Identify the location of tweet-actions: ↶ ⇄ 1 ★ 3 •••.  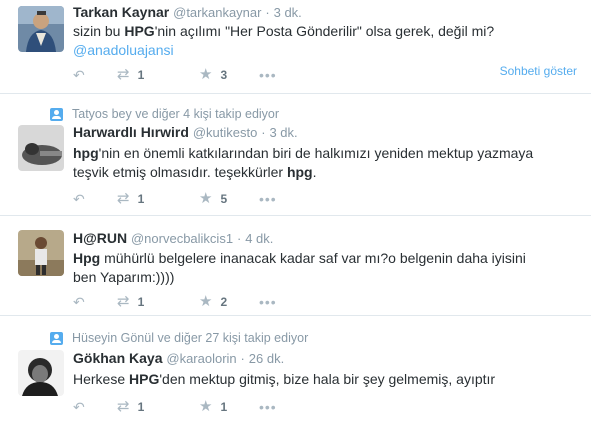
(181, 75).